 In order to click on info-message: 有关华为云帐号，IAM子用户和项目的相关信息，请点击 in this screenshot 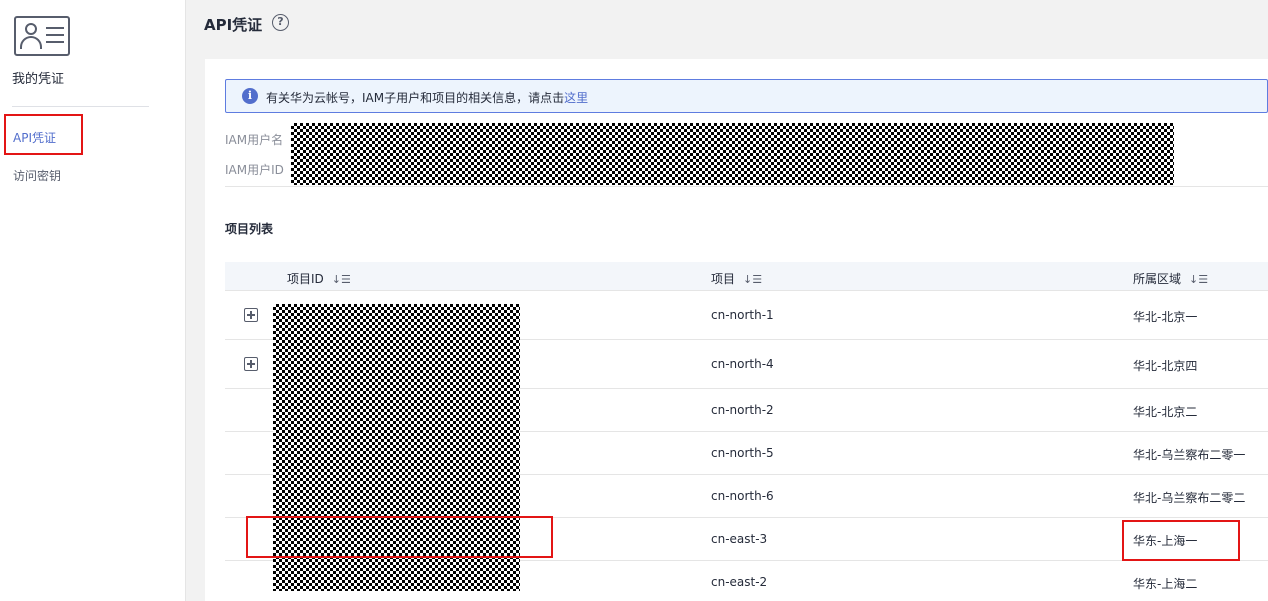, I will do `click(415, 98)`.